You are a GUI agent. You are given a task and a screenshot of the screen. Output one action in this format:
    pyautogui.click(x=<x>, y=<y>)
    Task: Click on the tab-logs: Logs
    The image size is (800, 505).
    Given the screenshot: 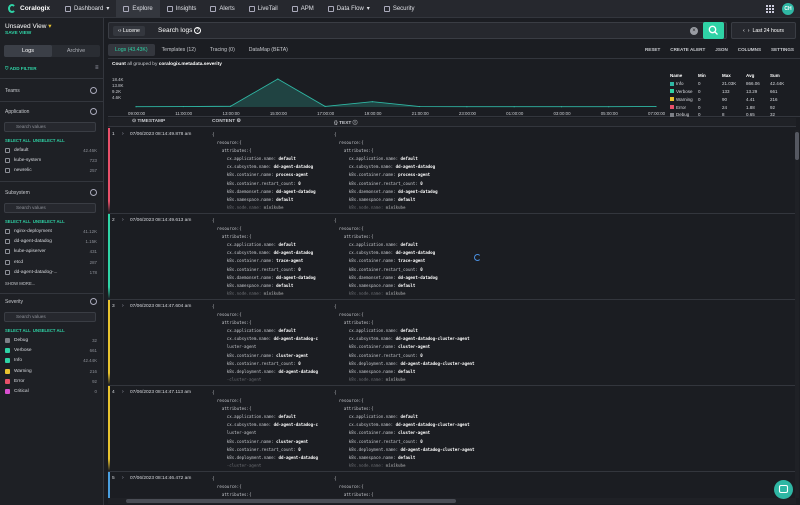 What is the action you would take?
    pyautogui.click(x=28, y=51)
    